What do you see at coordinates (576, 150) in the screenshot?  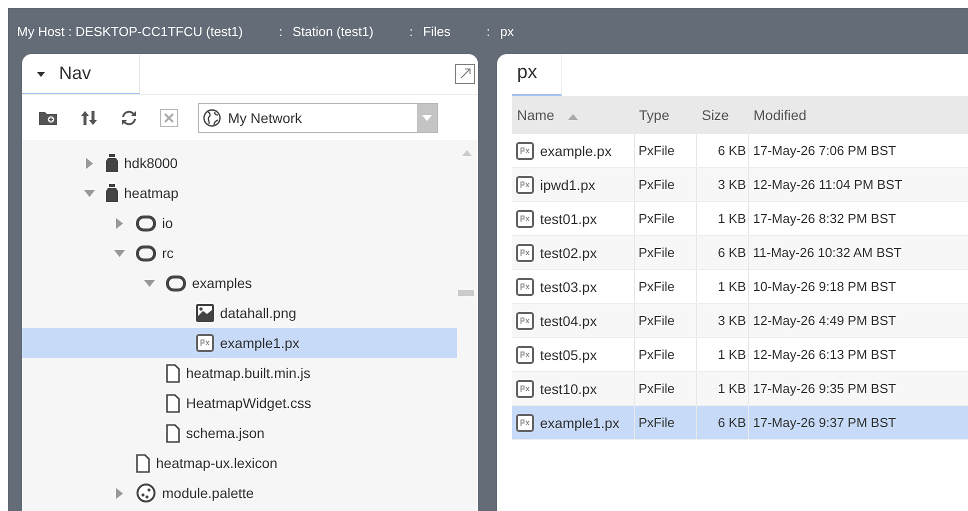 I see `file-name: example.px` at bounding box center [576, 150].